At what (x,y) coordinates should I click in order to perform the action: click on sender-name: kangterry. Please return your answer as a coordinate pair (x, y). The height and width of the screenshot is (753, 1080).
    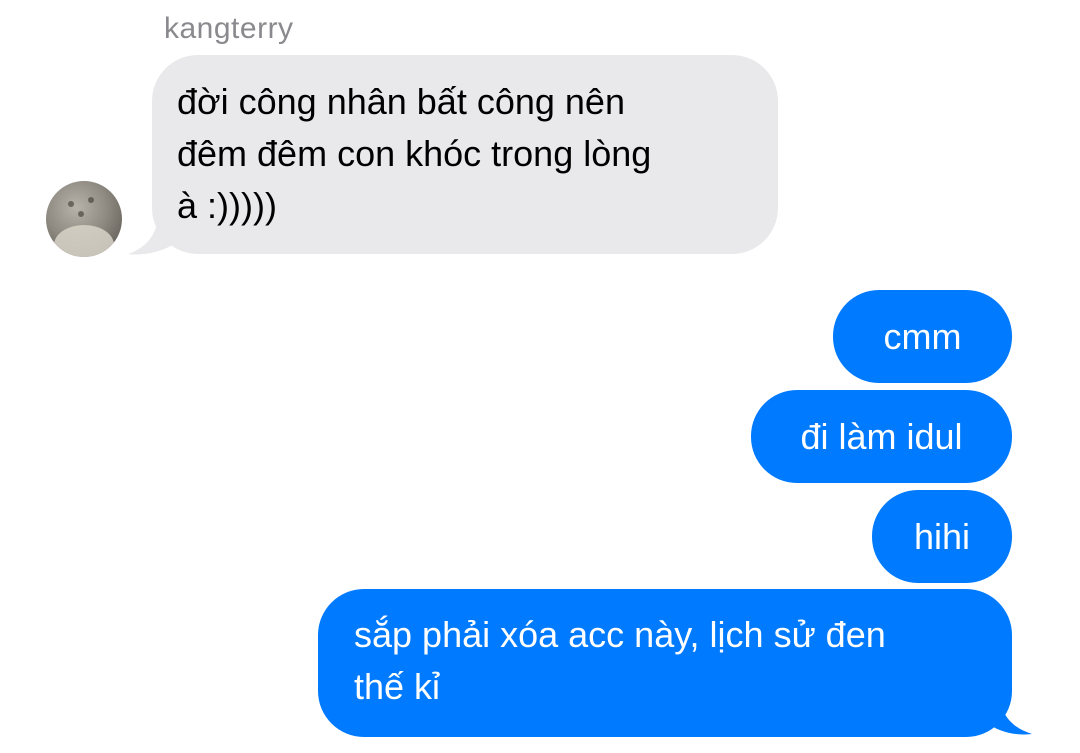
    Looking at the image, I should click on (229, 28).